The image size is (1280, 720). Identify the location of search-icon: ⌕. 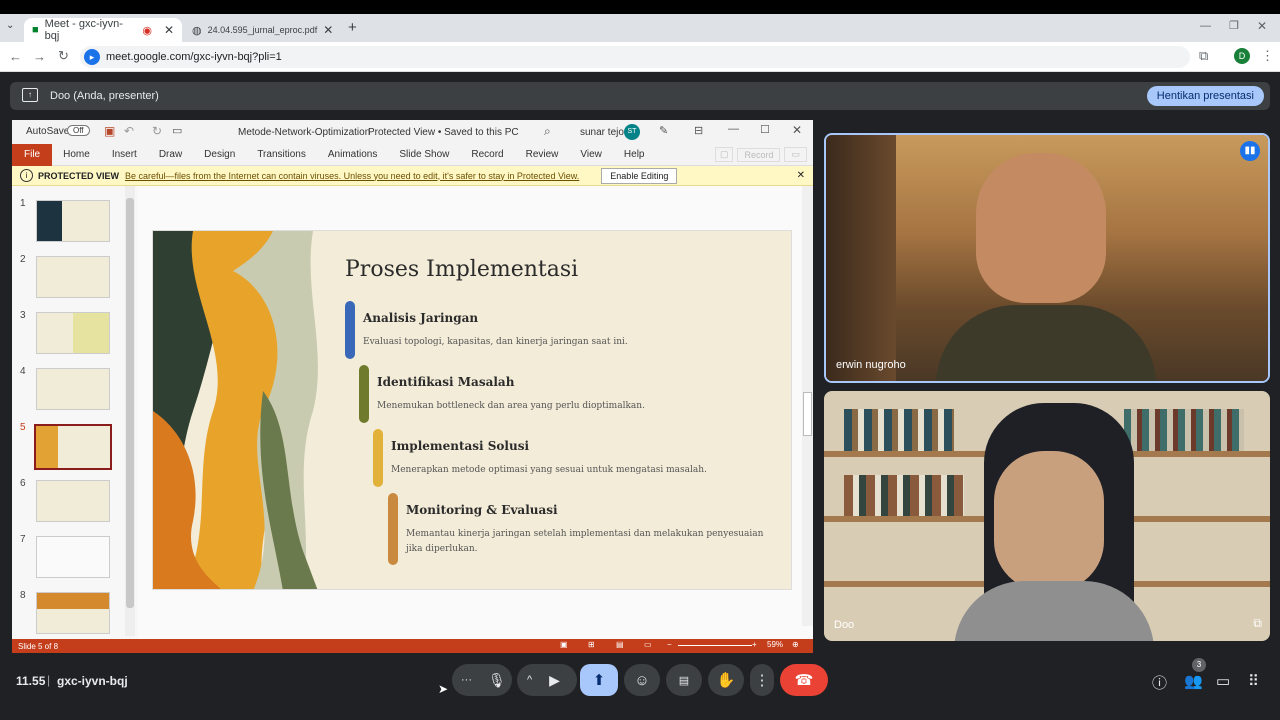
(547, 131).